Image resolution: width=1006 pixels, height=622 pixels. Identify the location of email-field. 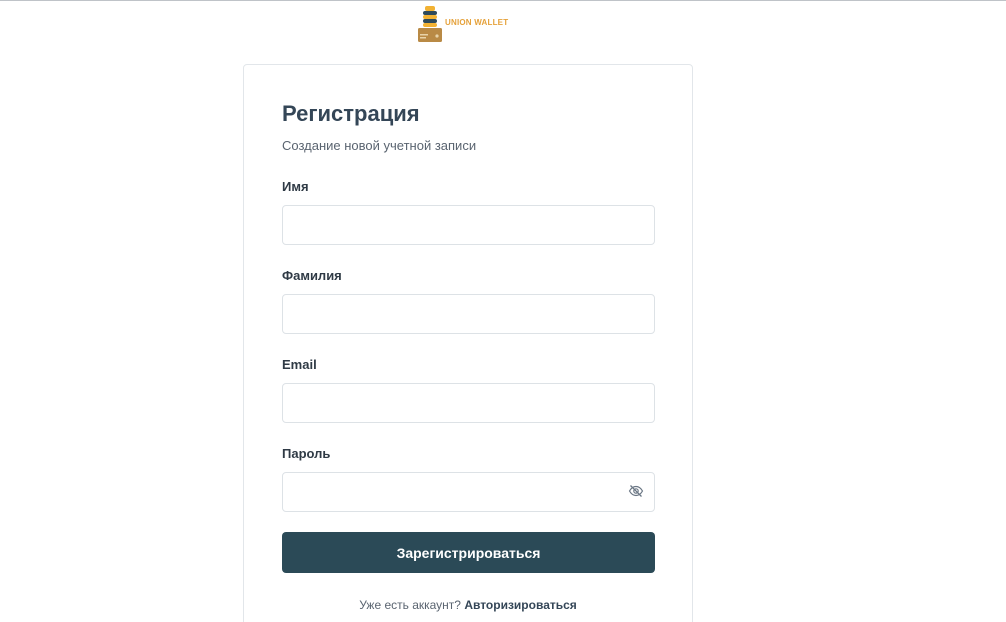
(468, 403).